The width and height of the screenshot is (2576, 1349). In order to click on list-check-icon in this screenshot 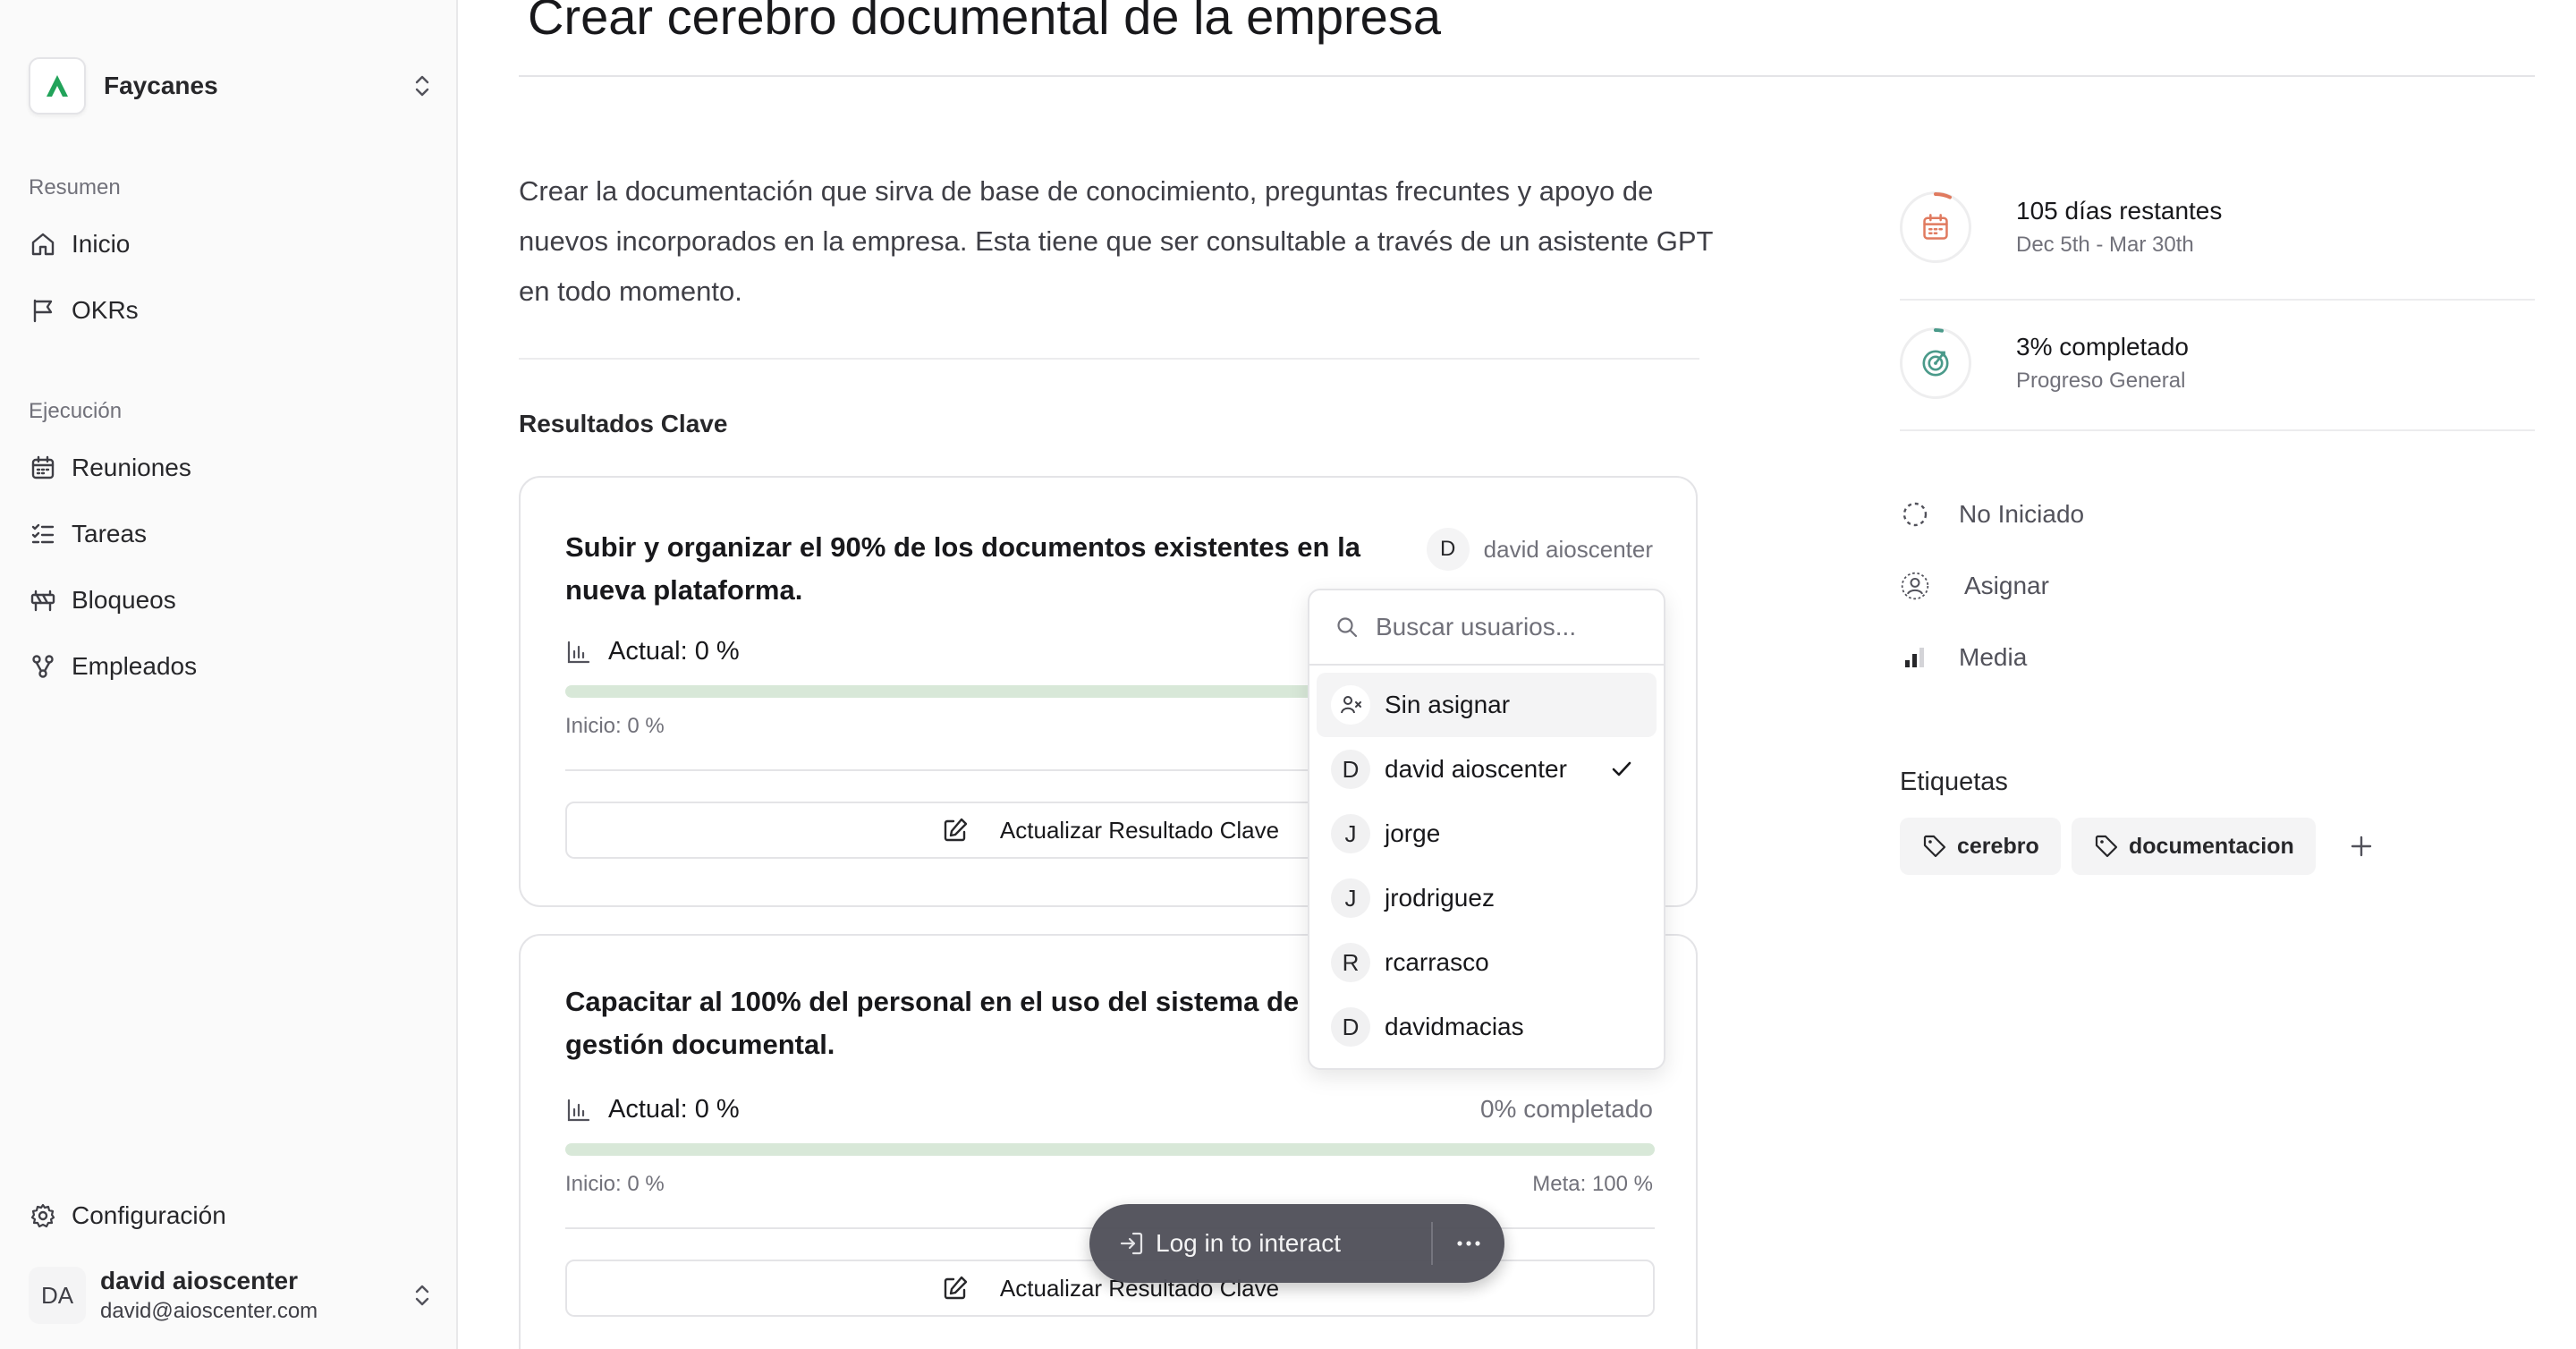, I will do `click(43, 534)`.